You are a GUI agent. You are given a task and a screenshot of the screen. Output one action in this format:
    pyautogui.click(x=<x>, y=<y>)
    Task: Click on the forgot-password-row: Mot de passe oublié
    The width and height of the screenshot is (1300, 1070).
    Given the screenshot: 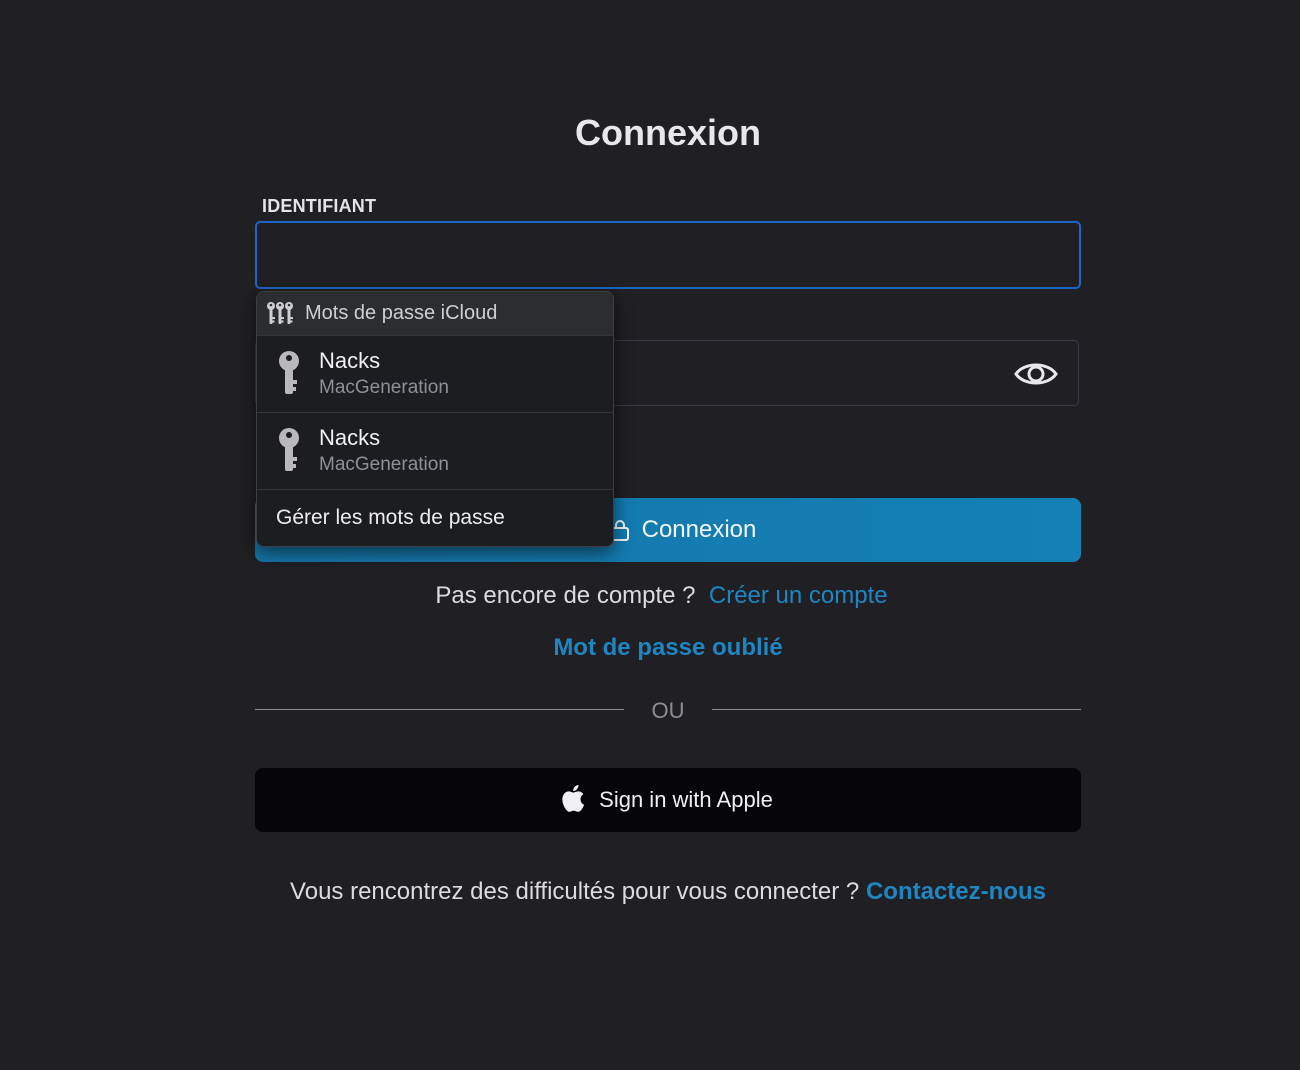 What is the action you would take?
    pyautogui.click(x=650, y=648)
    